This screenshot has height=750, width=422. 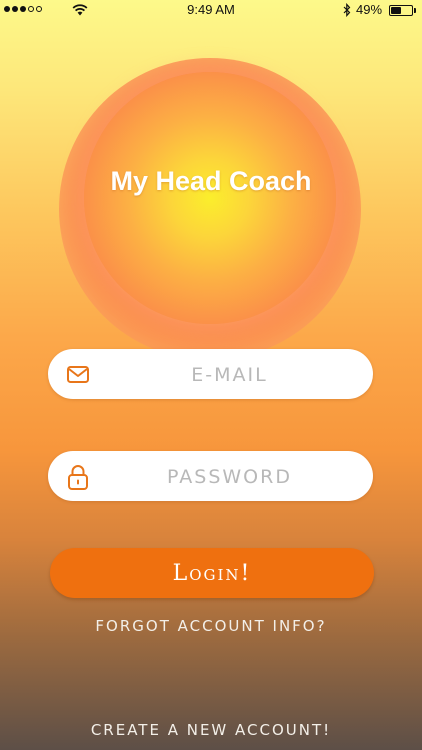 What do you see at coordinates (211, 730) in the screenshot?
I see `create-account-link: CREATE A NEW ACCOUNT!` at bounding box center [211, 730].